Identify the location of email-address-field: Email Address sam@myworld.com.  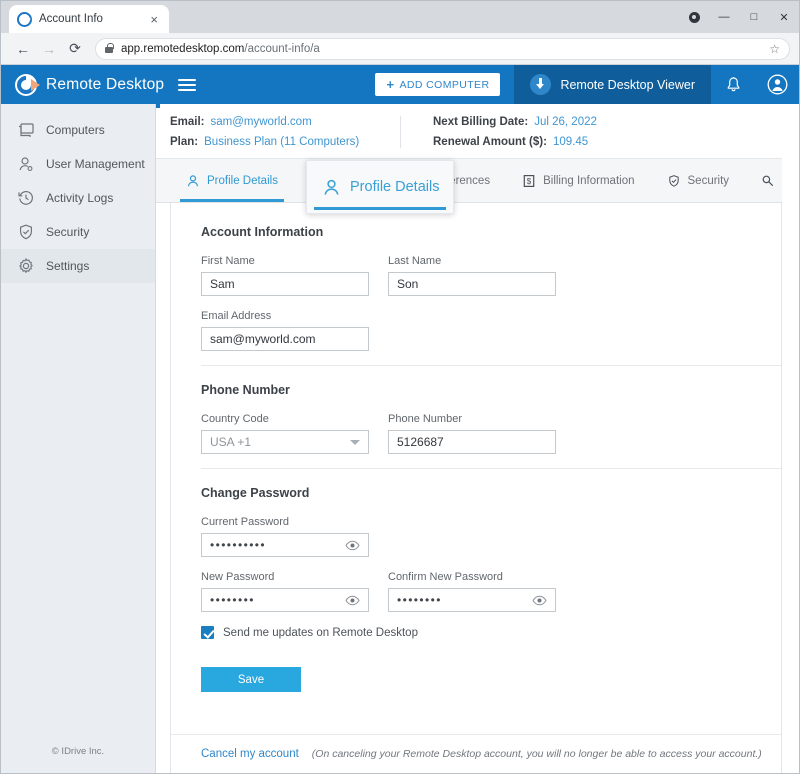
(285, 330).